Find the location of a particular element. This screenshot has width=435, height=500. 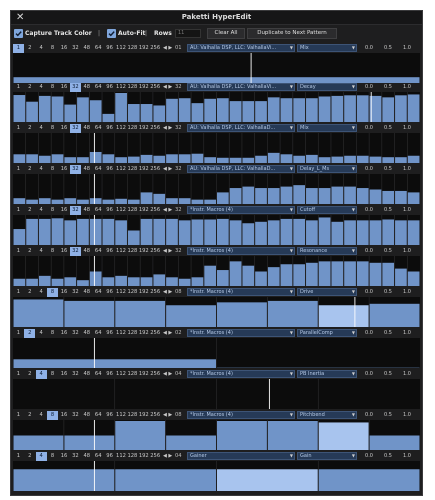

step-button-16: 16 is located at coordinates (64, 128).